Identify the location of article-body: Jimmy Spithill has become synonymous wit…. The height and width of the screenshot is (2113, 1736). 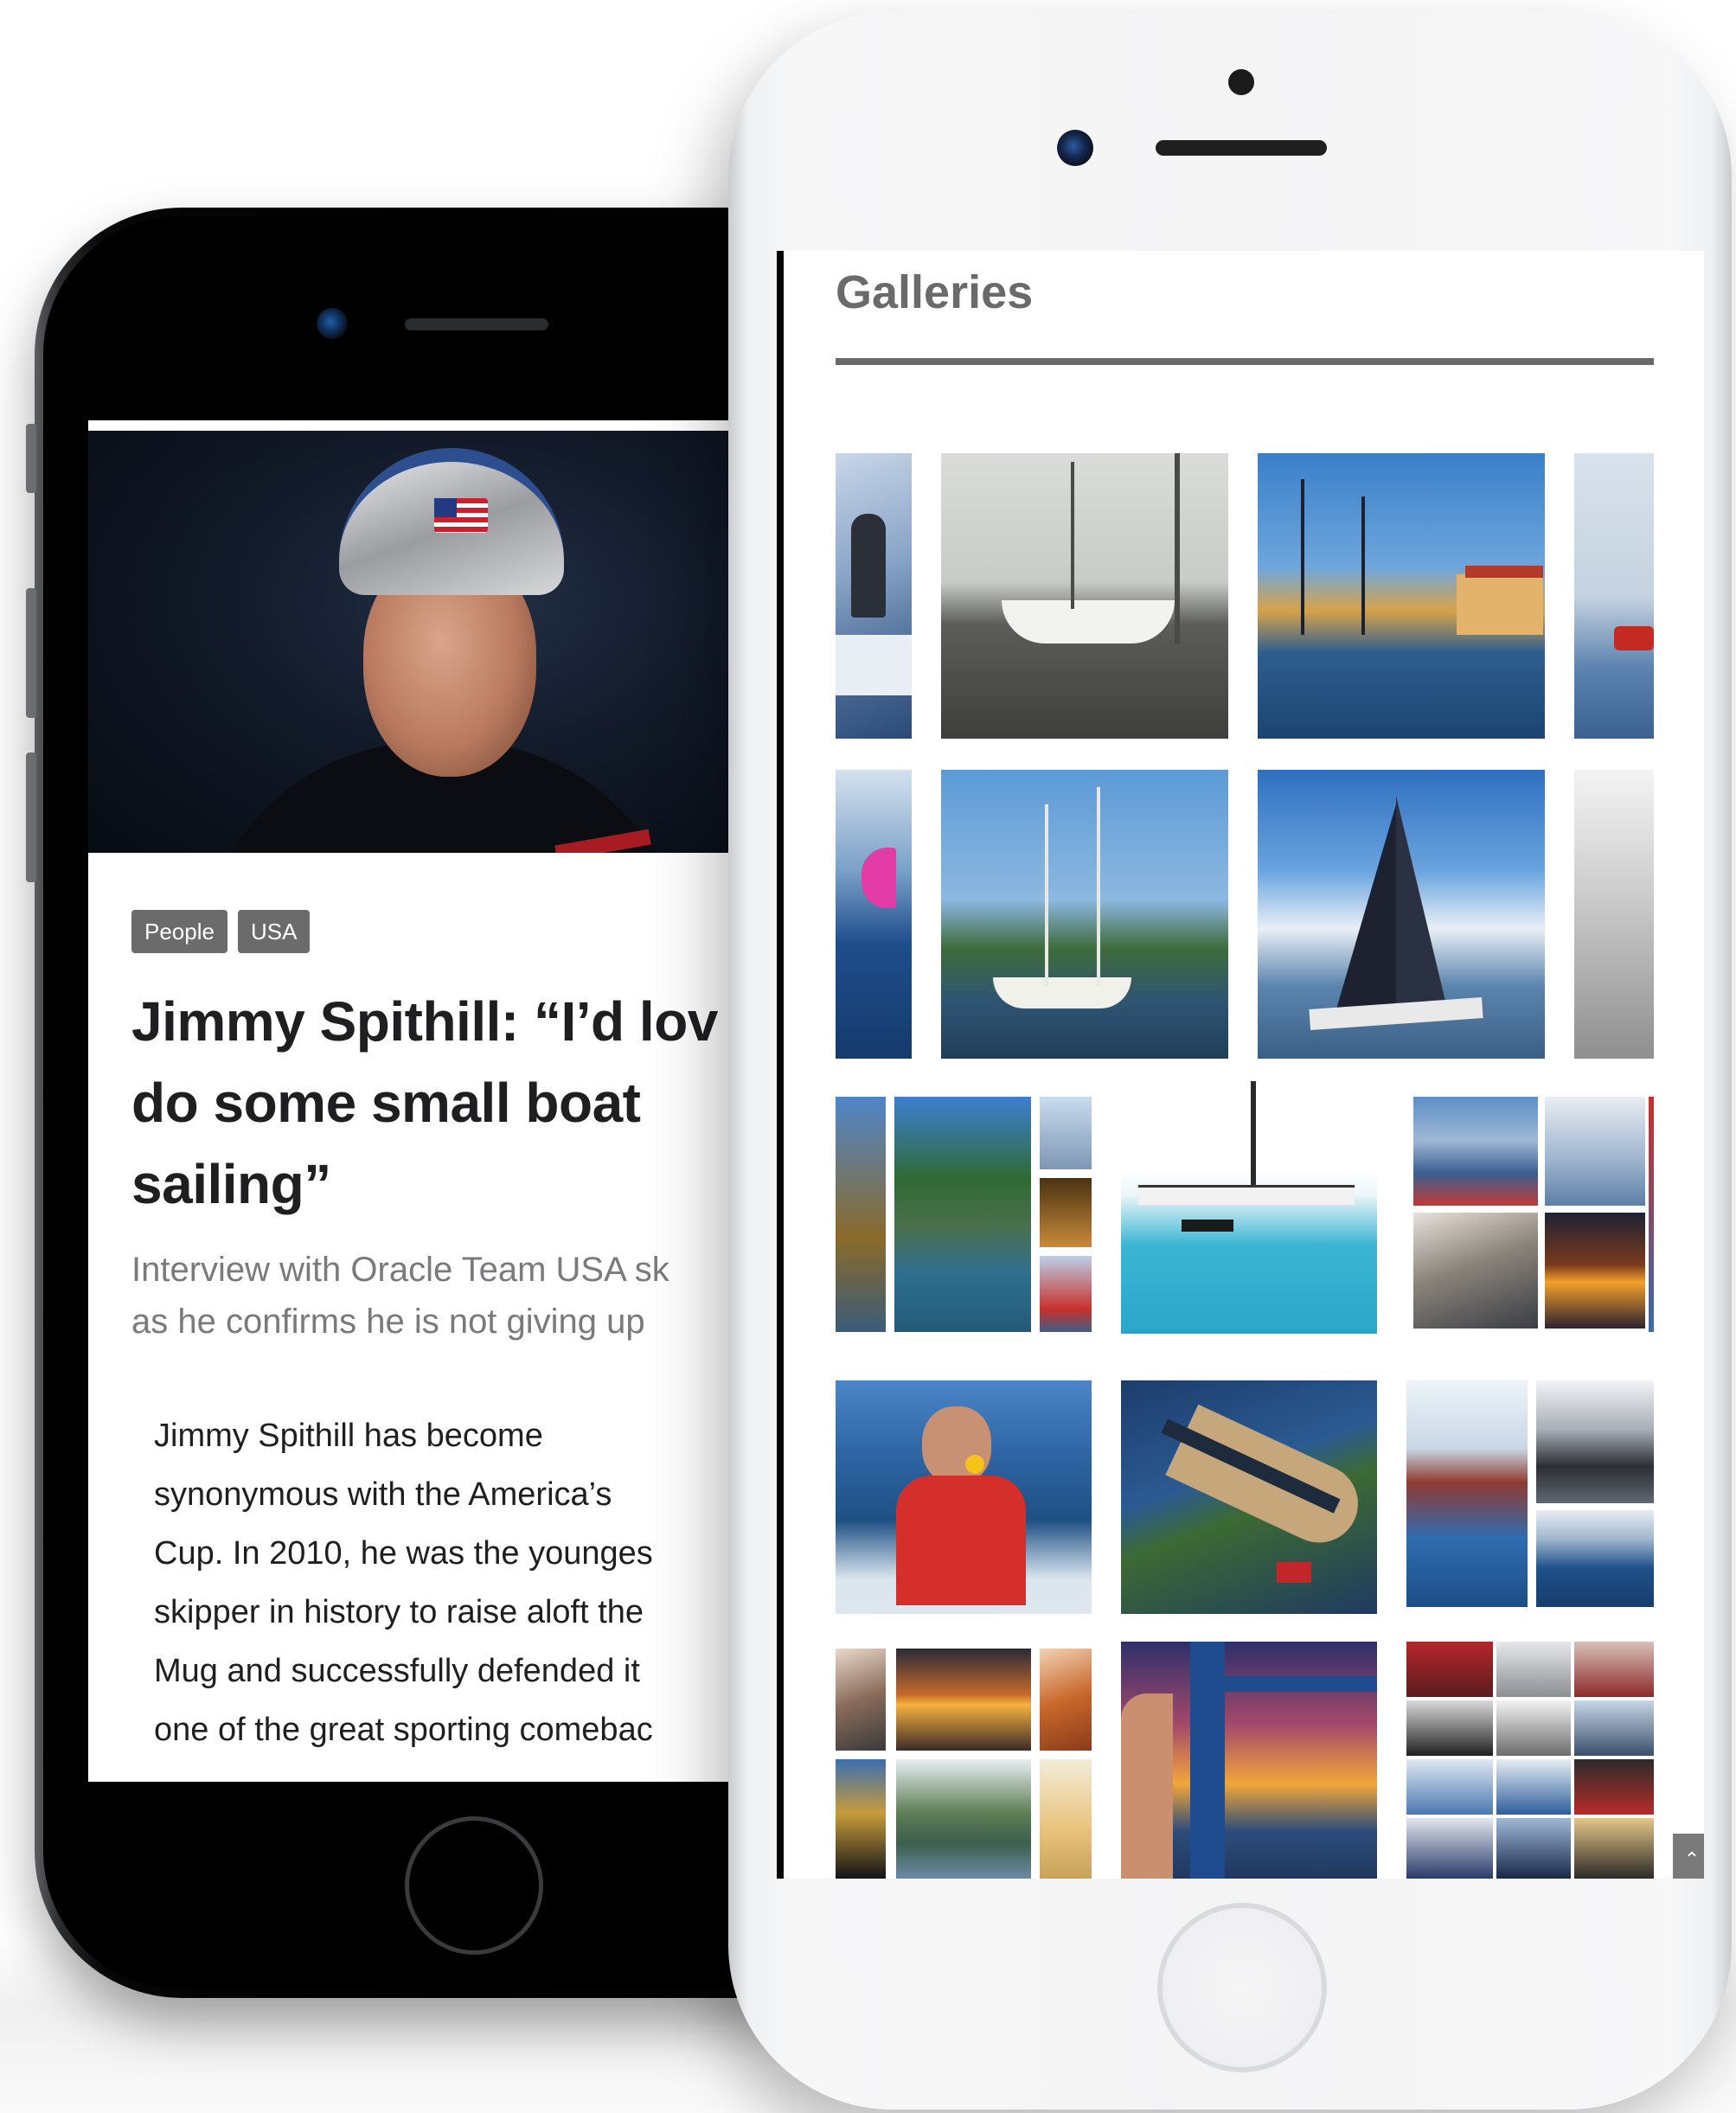
(403, 1583).